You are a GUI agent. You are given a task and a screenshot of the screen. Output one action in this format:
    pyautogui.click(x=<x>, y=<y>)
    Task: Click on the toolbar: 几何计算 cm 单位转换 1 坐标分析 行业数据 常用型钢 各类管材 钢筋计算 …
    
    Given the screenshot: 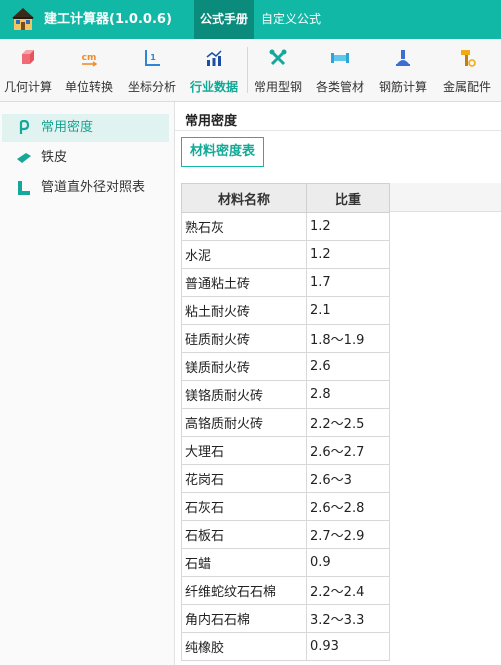 What is the action you would take?
    pyautogui.click(x=250, y=70)
    